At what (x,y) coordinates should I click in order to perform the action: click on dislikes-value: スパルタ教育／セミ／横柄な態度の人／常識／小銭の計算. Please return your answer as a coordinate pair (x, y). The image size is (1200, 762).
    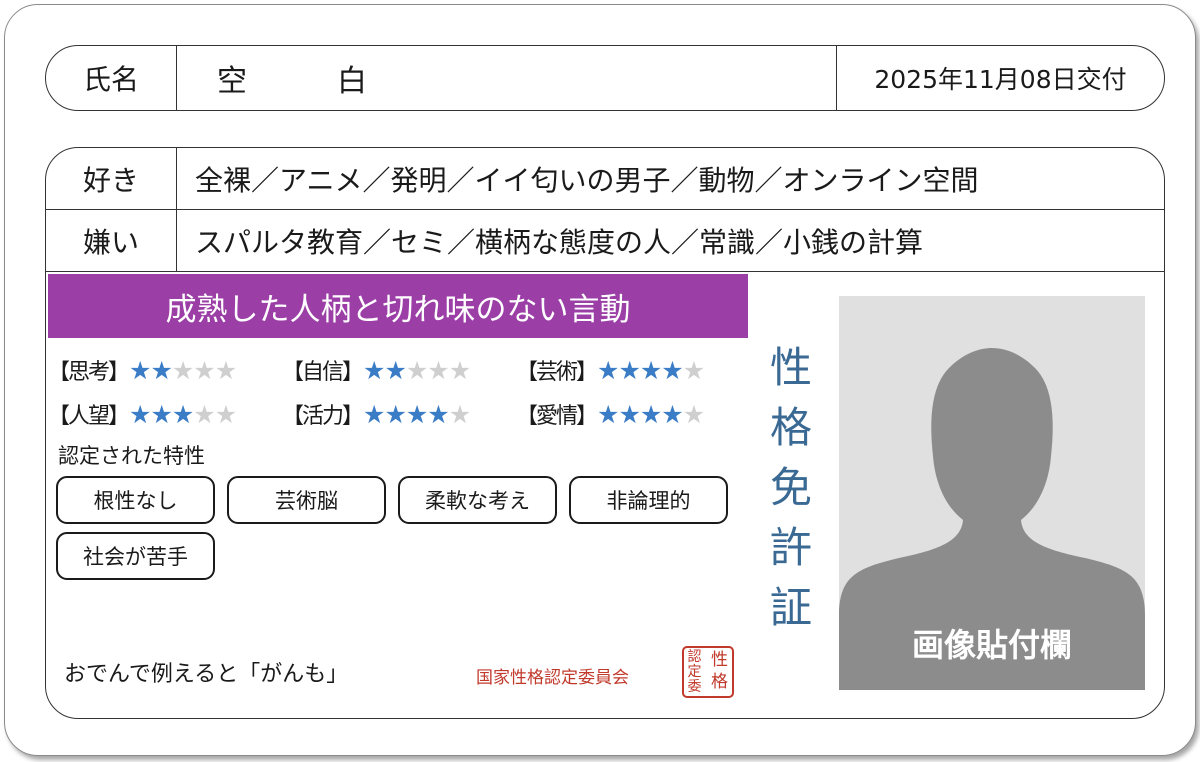
    Looking at the image, I should click on (559, 242).